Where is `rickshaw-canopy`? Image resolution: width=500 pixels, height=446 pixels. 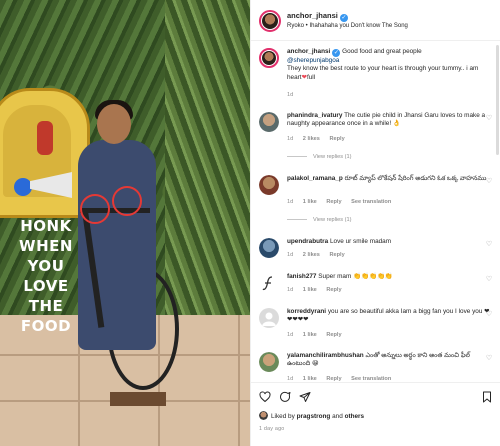
rickshaw-canopy is located at coordinates (45, 153).